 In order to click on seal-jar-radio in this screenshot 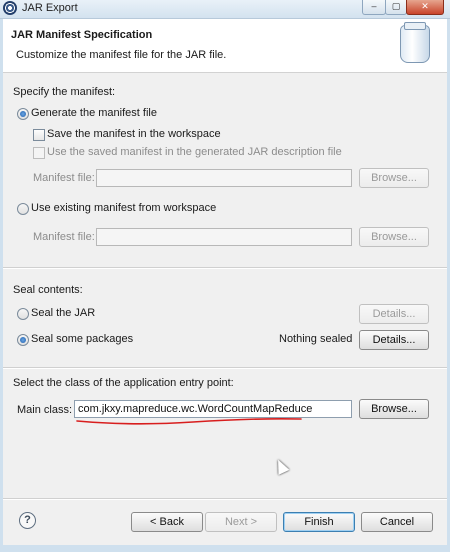, I will do `click(23, 314)`.